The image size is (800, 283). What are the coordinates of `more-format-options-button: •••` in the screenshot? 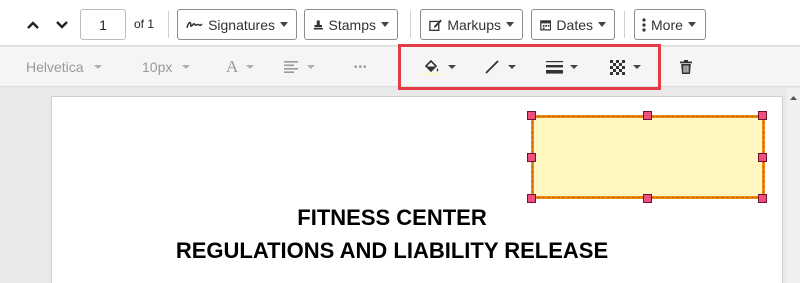 It's located at (361, 67).